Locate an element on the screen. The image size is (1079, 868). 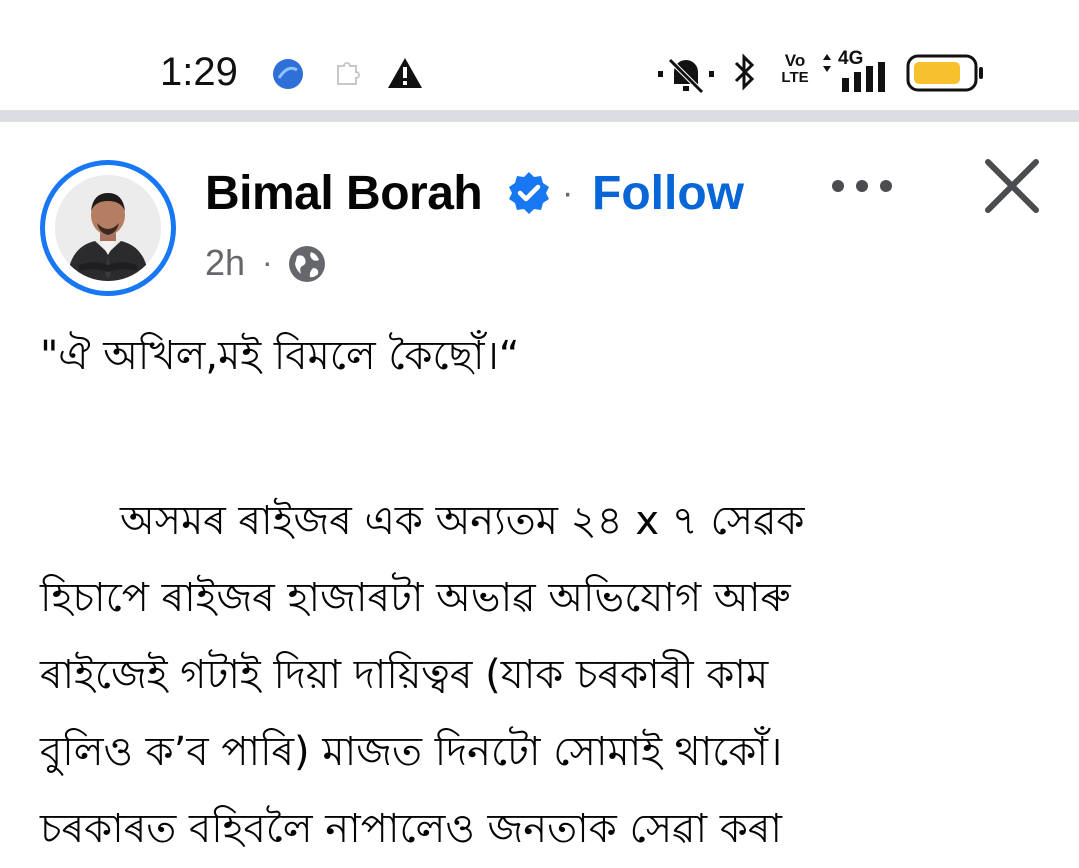
volte-icon: Vo LTE is located at coordinates (795, 69).